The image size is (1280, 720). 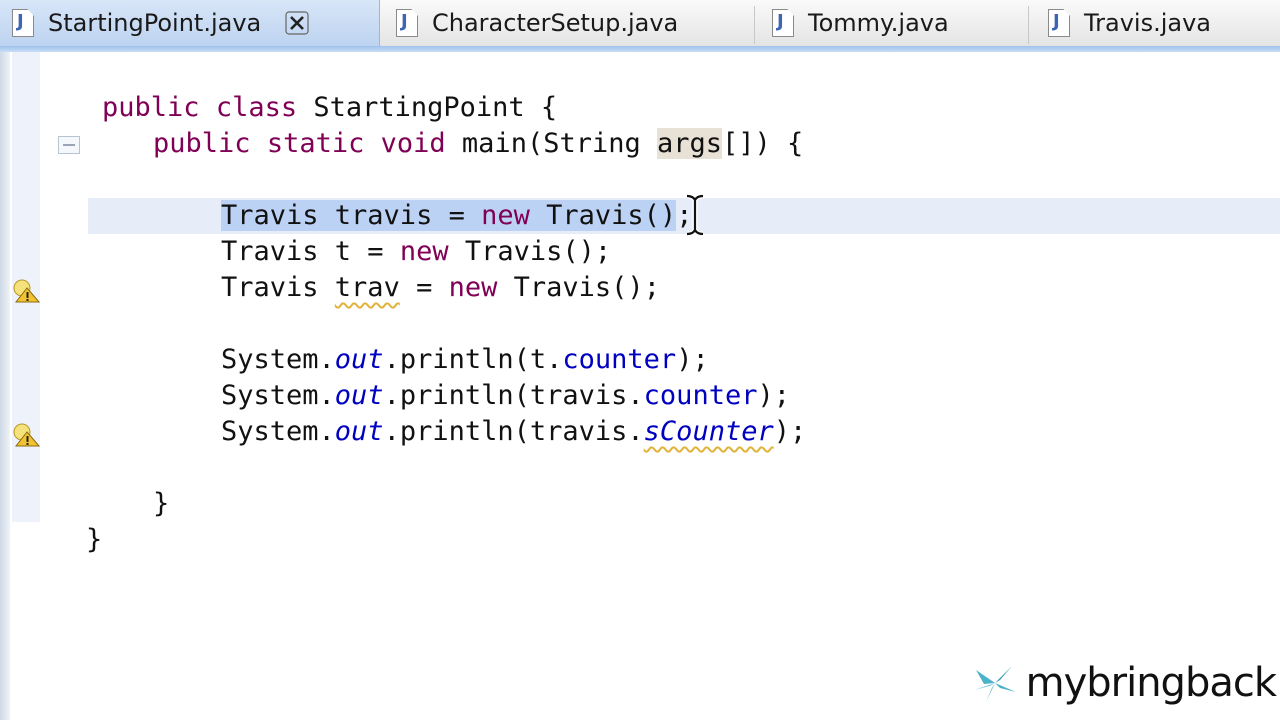 I want to click on code-line-9: }, so click(x=161, y=504).